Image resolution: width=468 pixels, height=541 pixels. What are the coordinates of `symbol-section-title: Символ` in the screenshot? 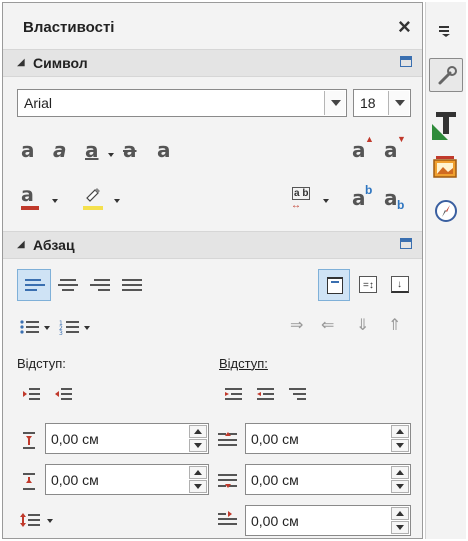 It's located at (60, 63).